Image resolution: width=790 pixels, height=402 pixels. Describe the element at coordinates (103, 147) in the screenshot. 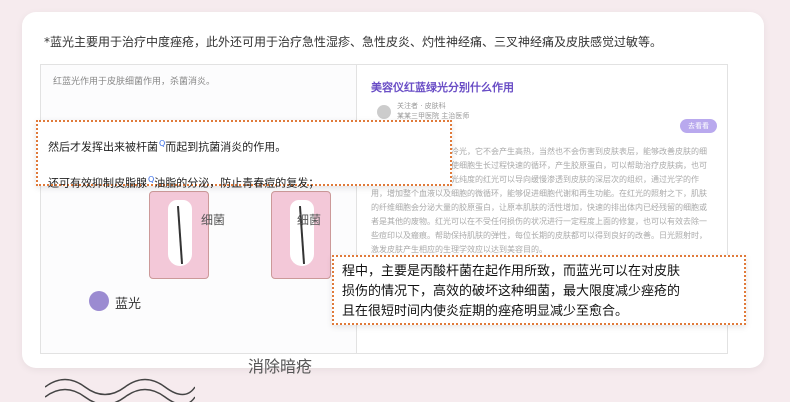

I see `highlight-top-line1-text: 然后才发挥出来被杆菌` at that location.